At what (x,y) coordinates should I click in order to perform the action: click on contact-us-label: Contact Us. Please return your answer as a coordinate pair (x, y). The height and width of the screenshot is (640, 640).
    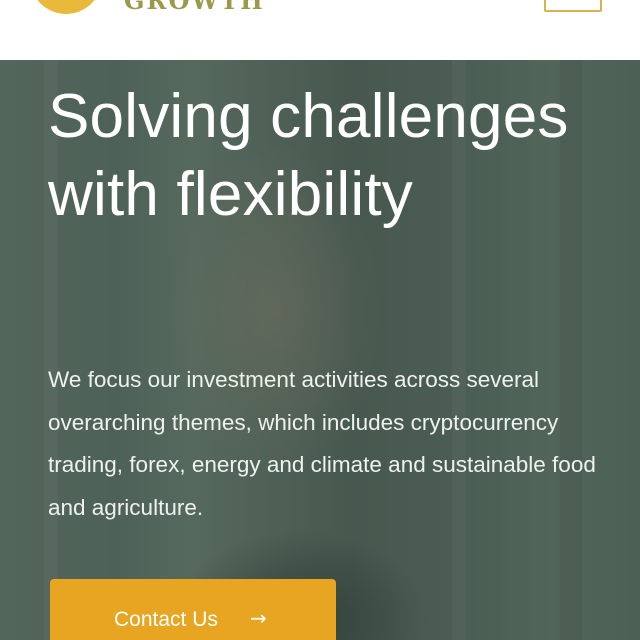
    Looking at the image, I should click on (166, 619).